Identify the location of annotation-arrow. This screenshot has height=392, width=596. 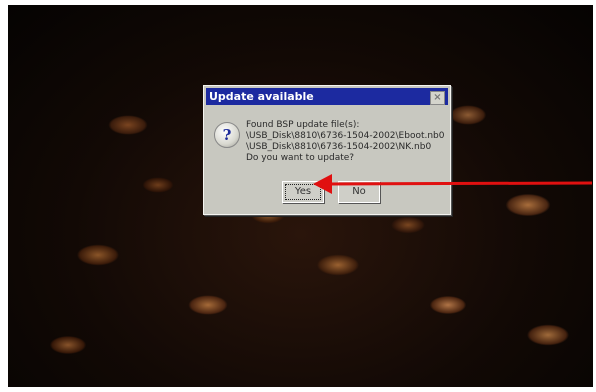
(453, 184).